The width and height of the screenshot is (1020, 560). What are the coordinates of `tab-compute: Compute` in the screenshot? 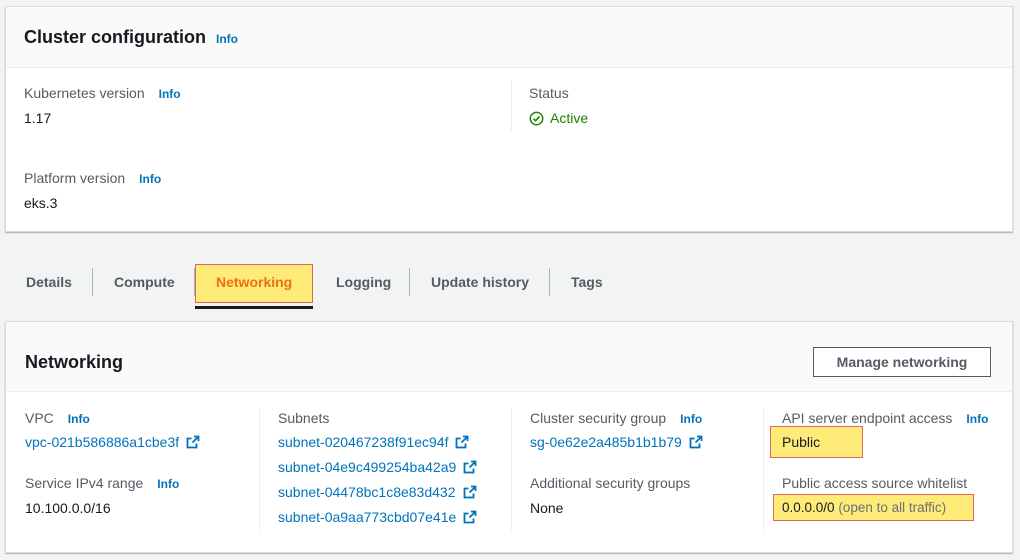 It's located at (144, 282).